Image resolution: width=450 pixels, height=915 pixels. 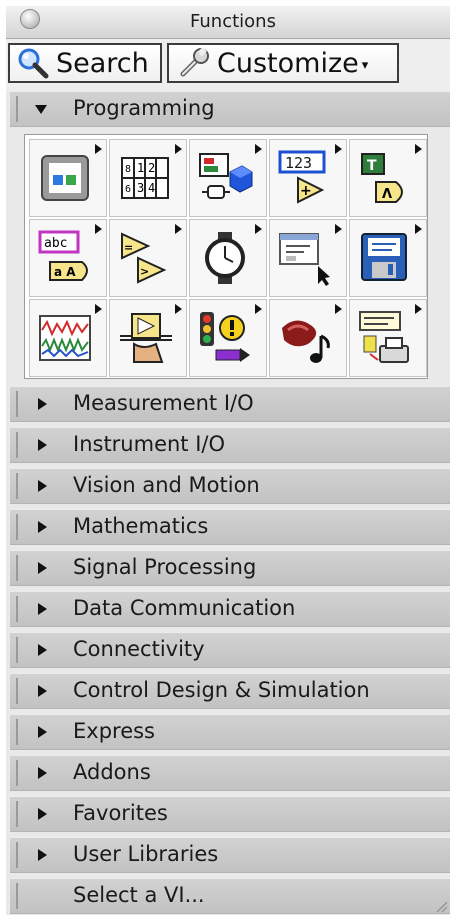 I want to click on category-instrument-io: Instrument I/O, so click(x=230, y=445).